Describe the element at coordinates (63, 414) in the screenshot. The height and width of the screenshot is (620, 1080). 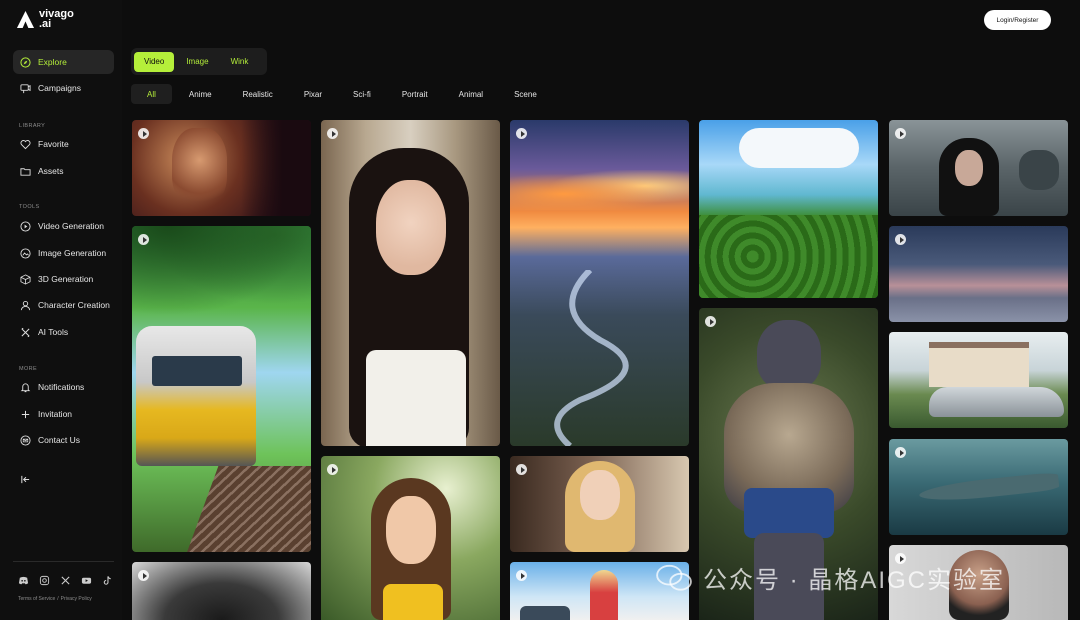
I see `sidebar-item-invitation: Invitation` at that location.